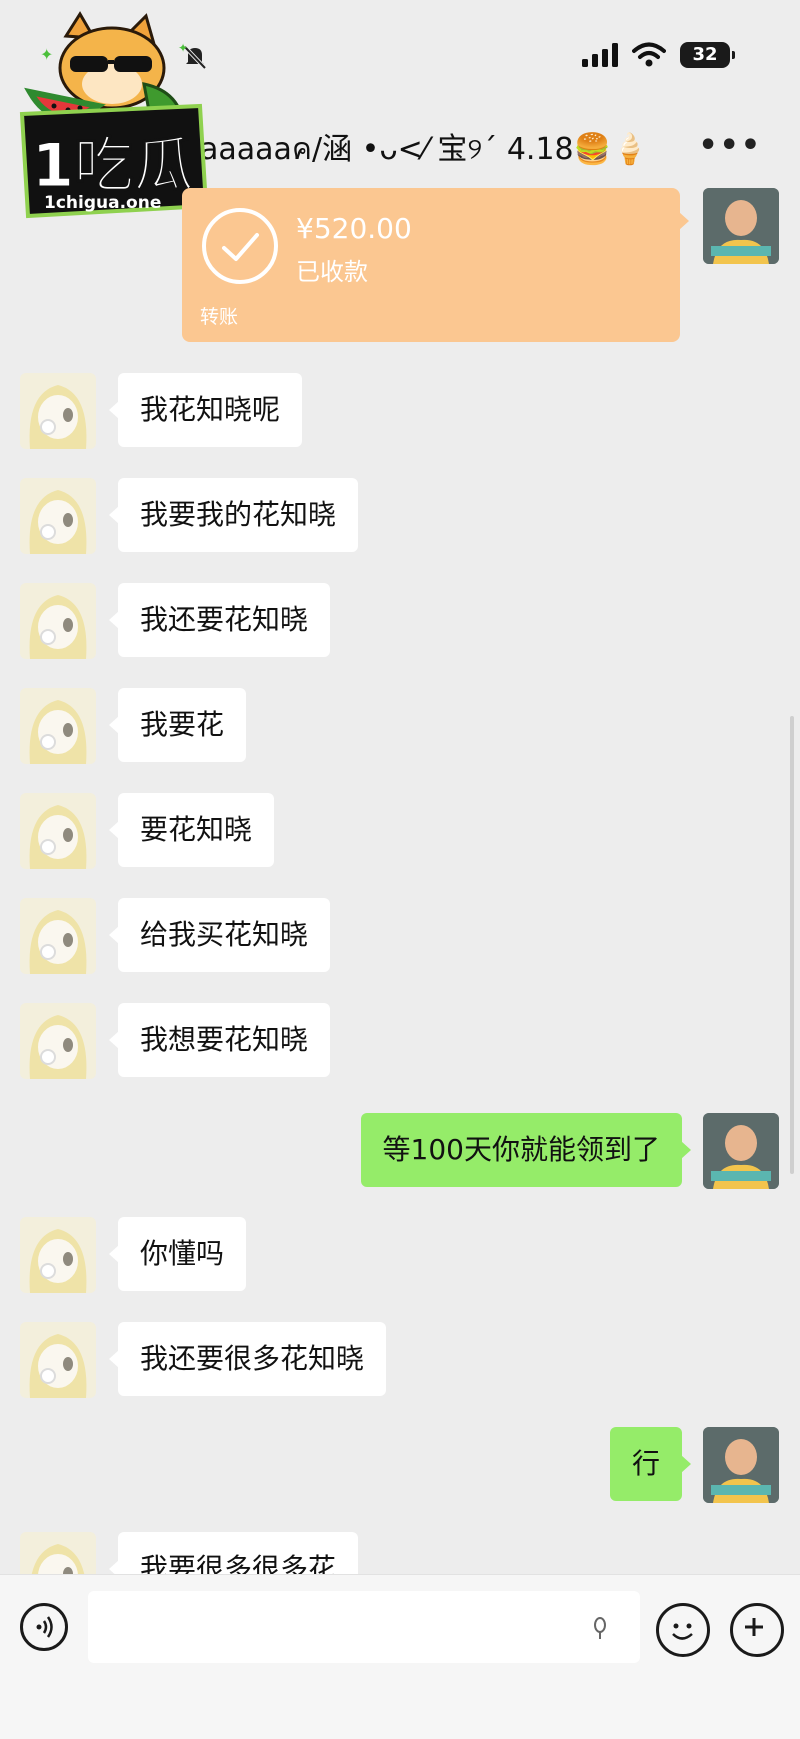 This screenshot has width=800, height=1739. I want to click on received-message-bubble: 我要我的花知晓, so click(233, 515).